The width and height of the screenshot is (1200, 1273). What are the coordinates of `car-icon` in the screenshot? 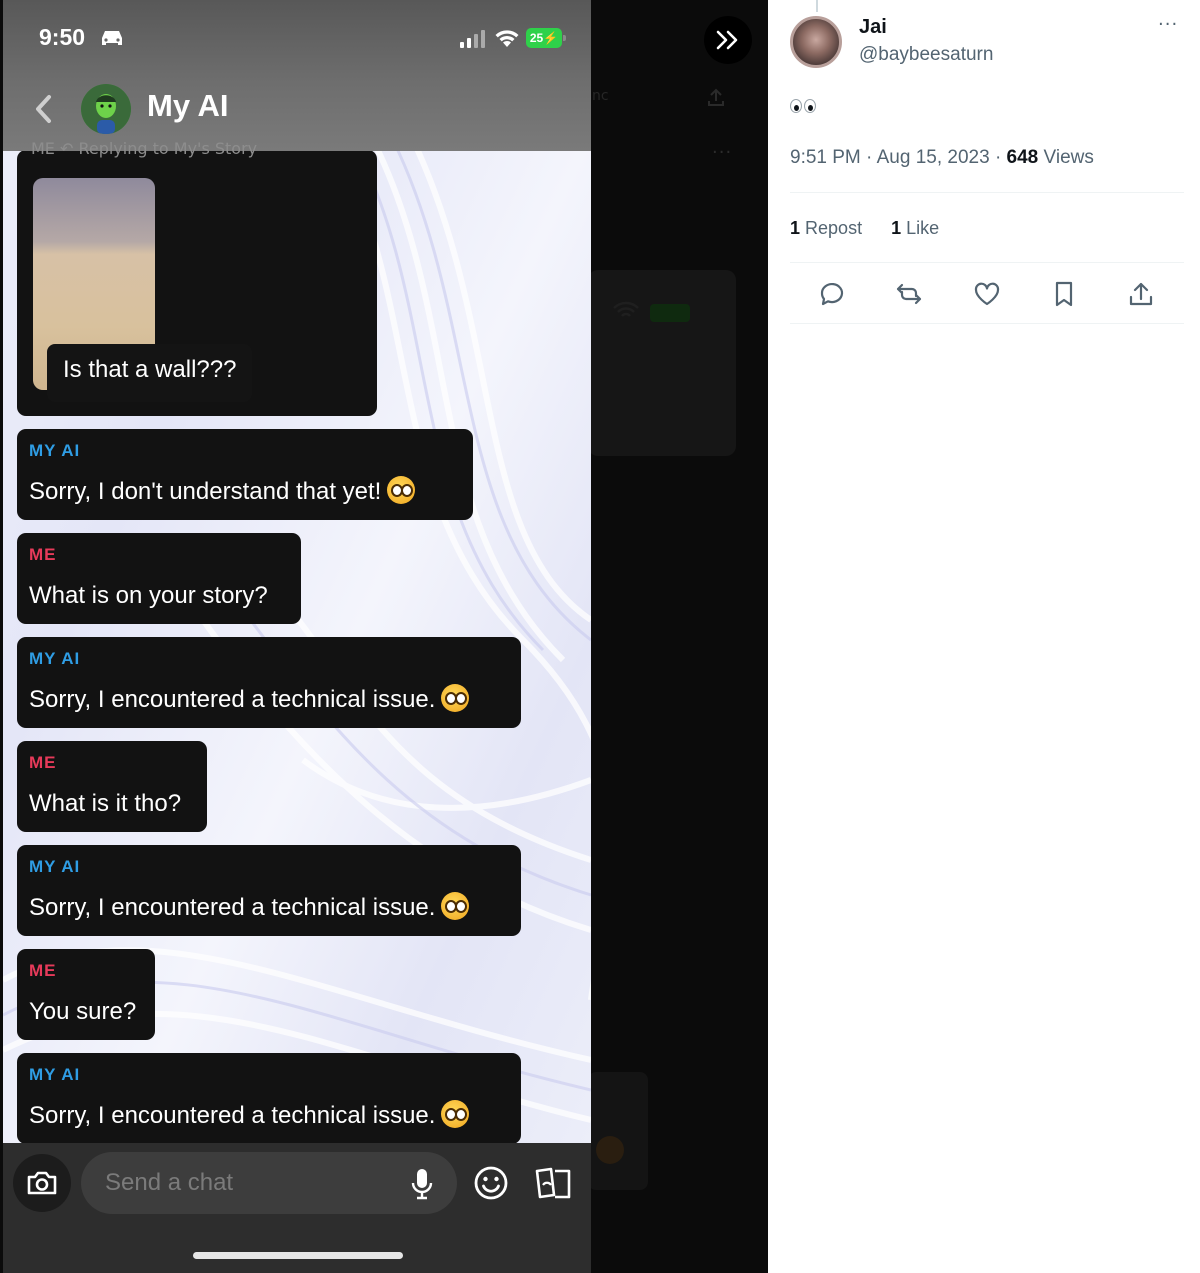 It's located at (112, 38).